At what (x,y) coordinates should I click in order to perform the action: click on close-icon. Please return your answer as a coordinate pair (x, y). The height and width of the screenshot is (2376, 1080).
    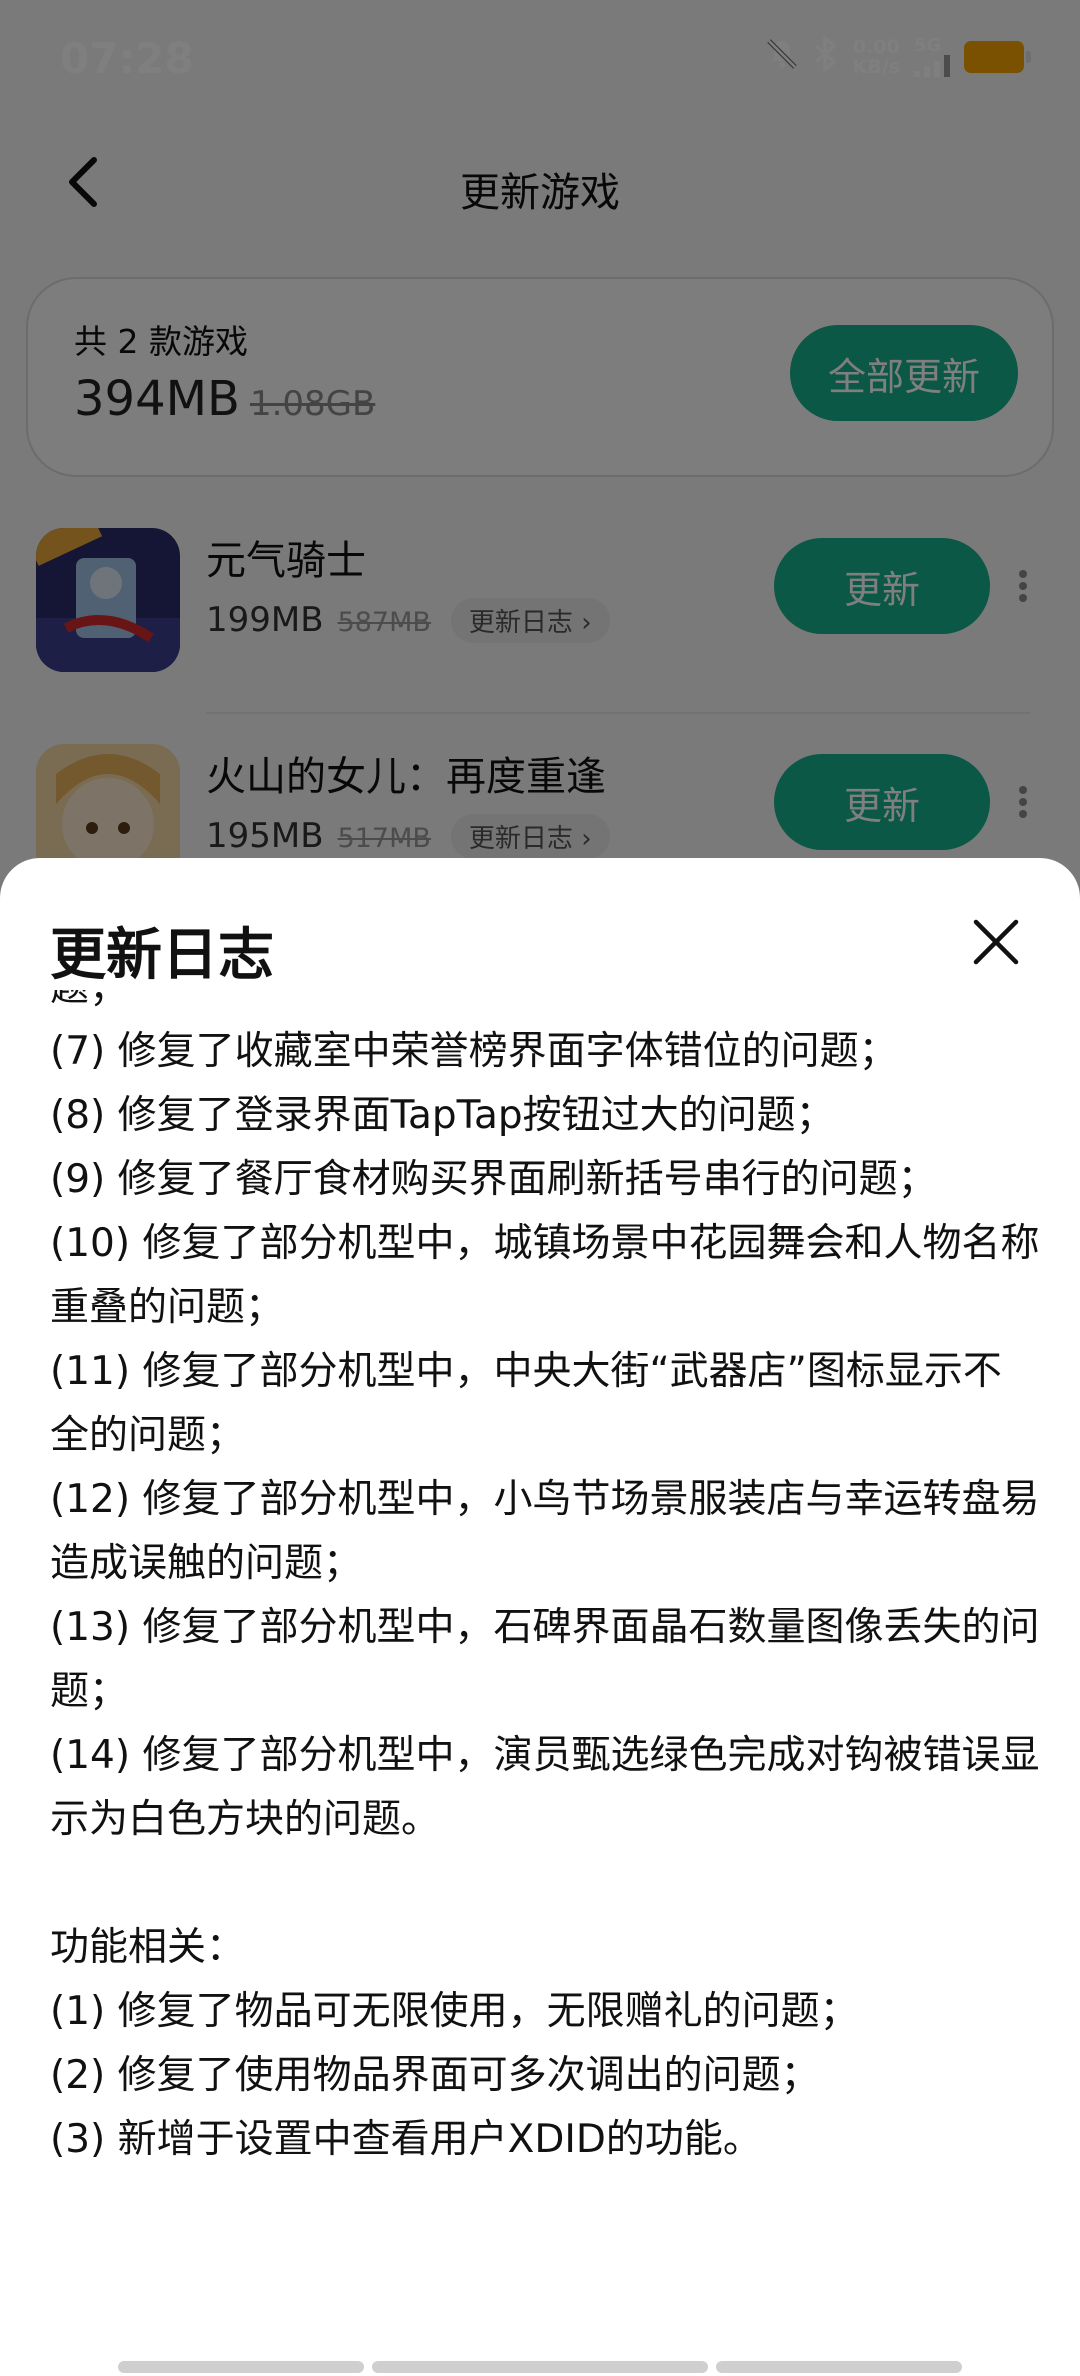
    Looking at the image, I should click on (996, 942).